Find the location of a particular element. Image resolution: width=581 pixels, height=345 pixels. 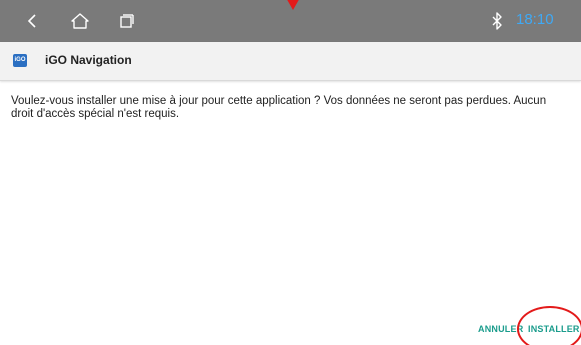

back-icon is located at coordinates (31, 21).